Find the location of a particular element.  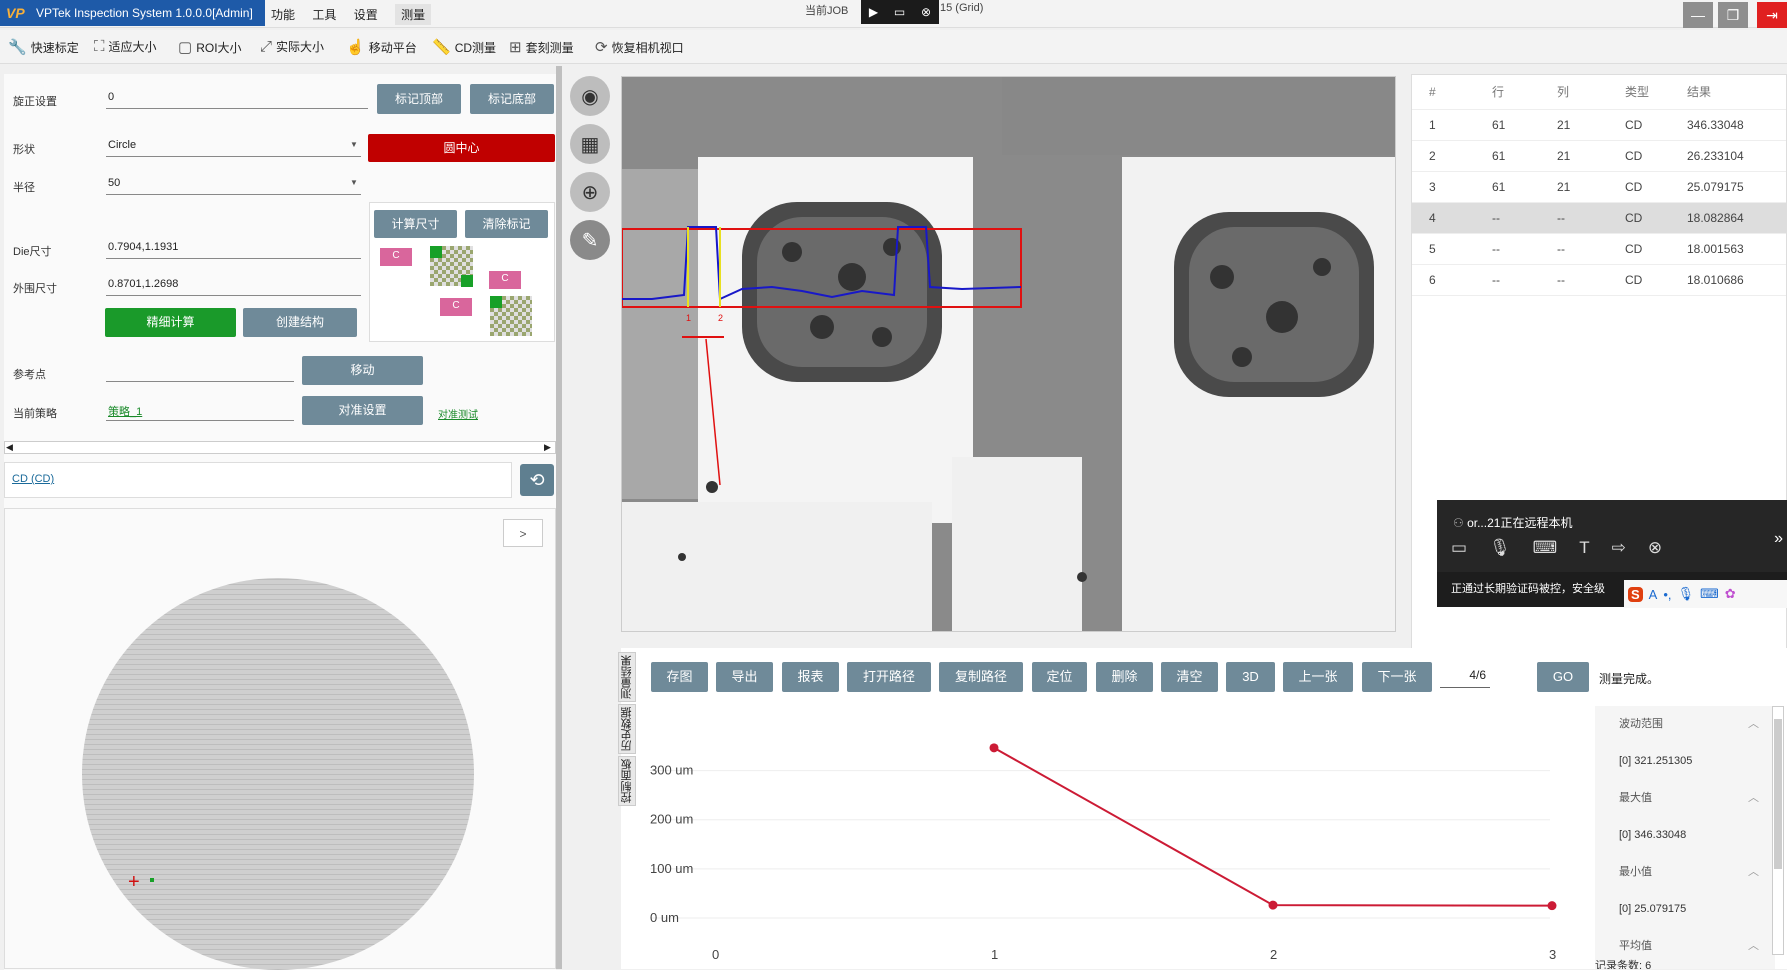

exit-button: ⇥ is located at coordinates (1772, 15).